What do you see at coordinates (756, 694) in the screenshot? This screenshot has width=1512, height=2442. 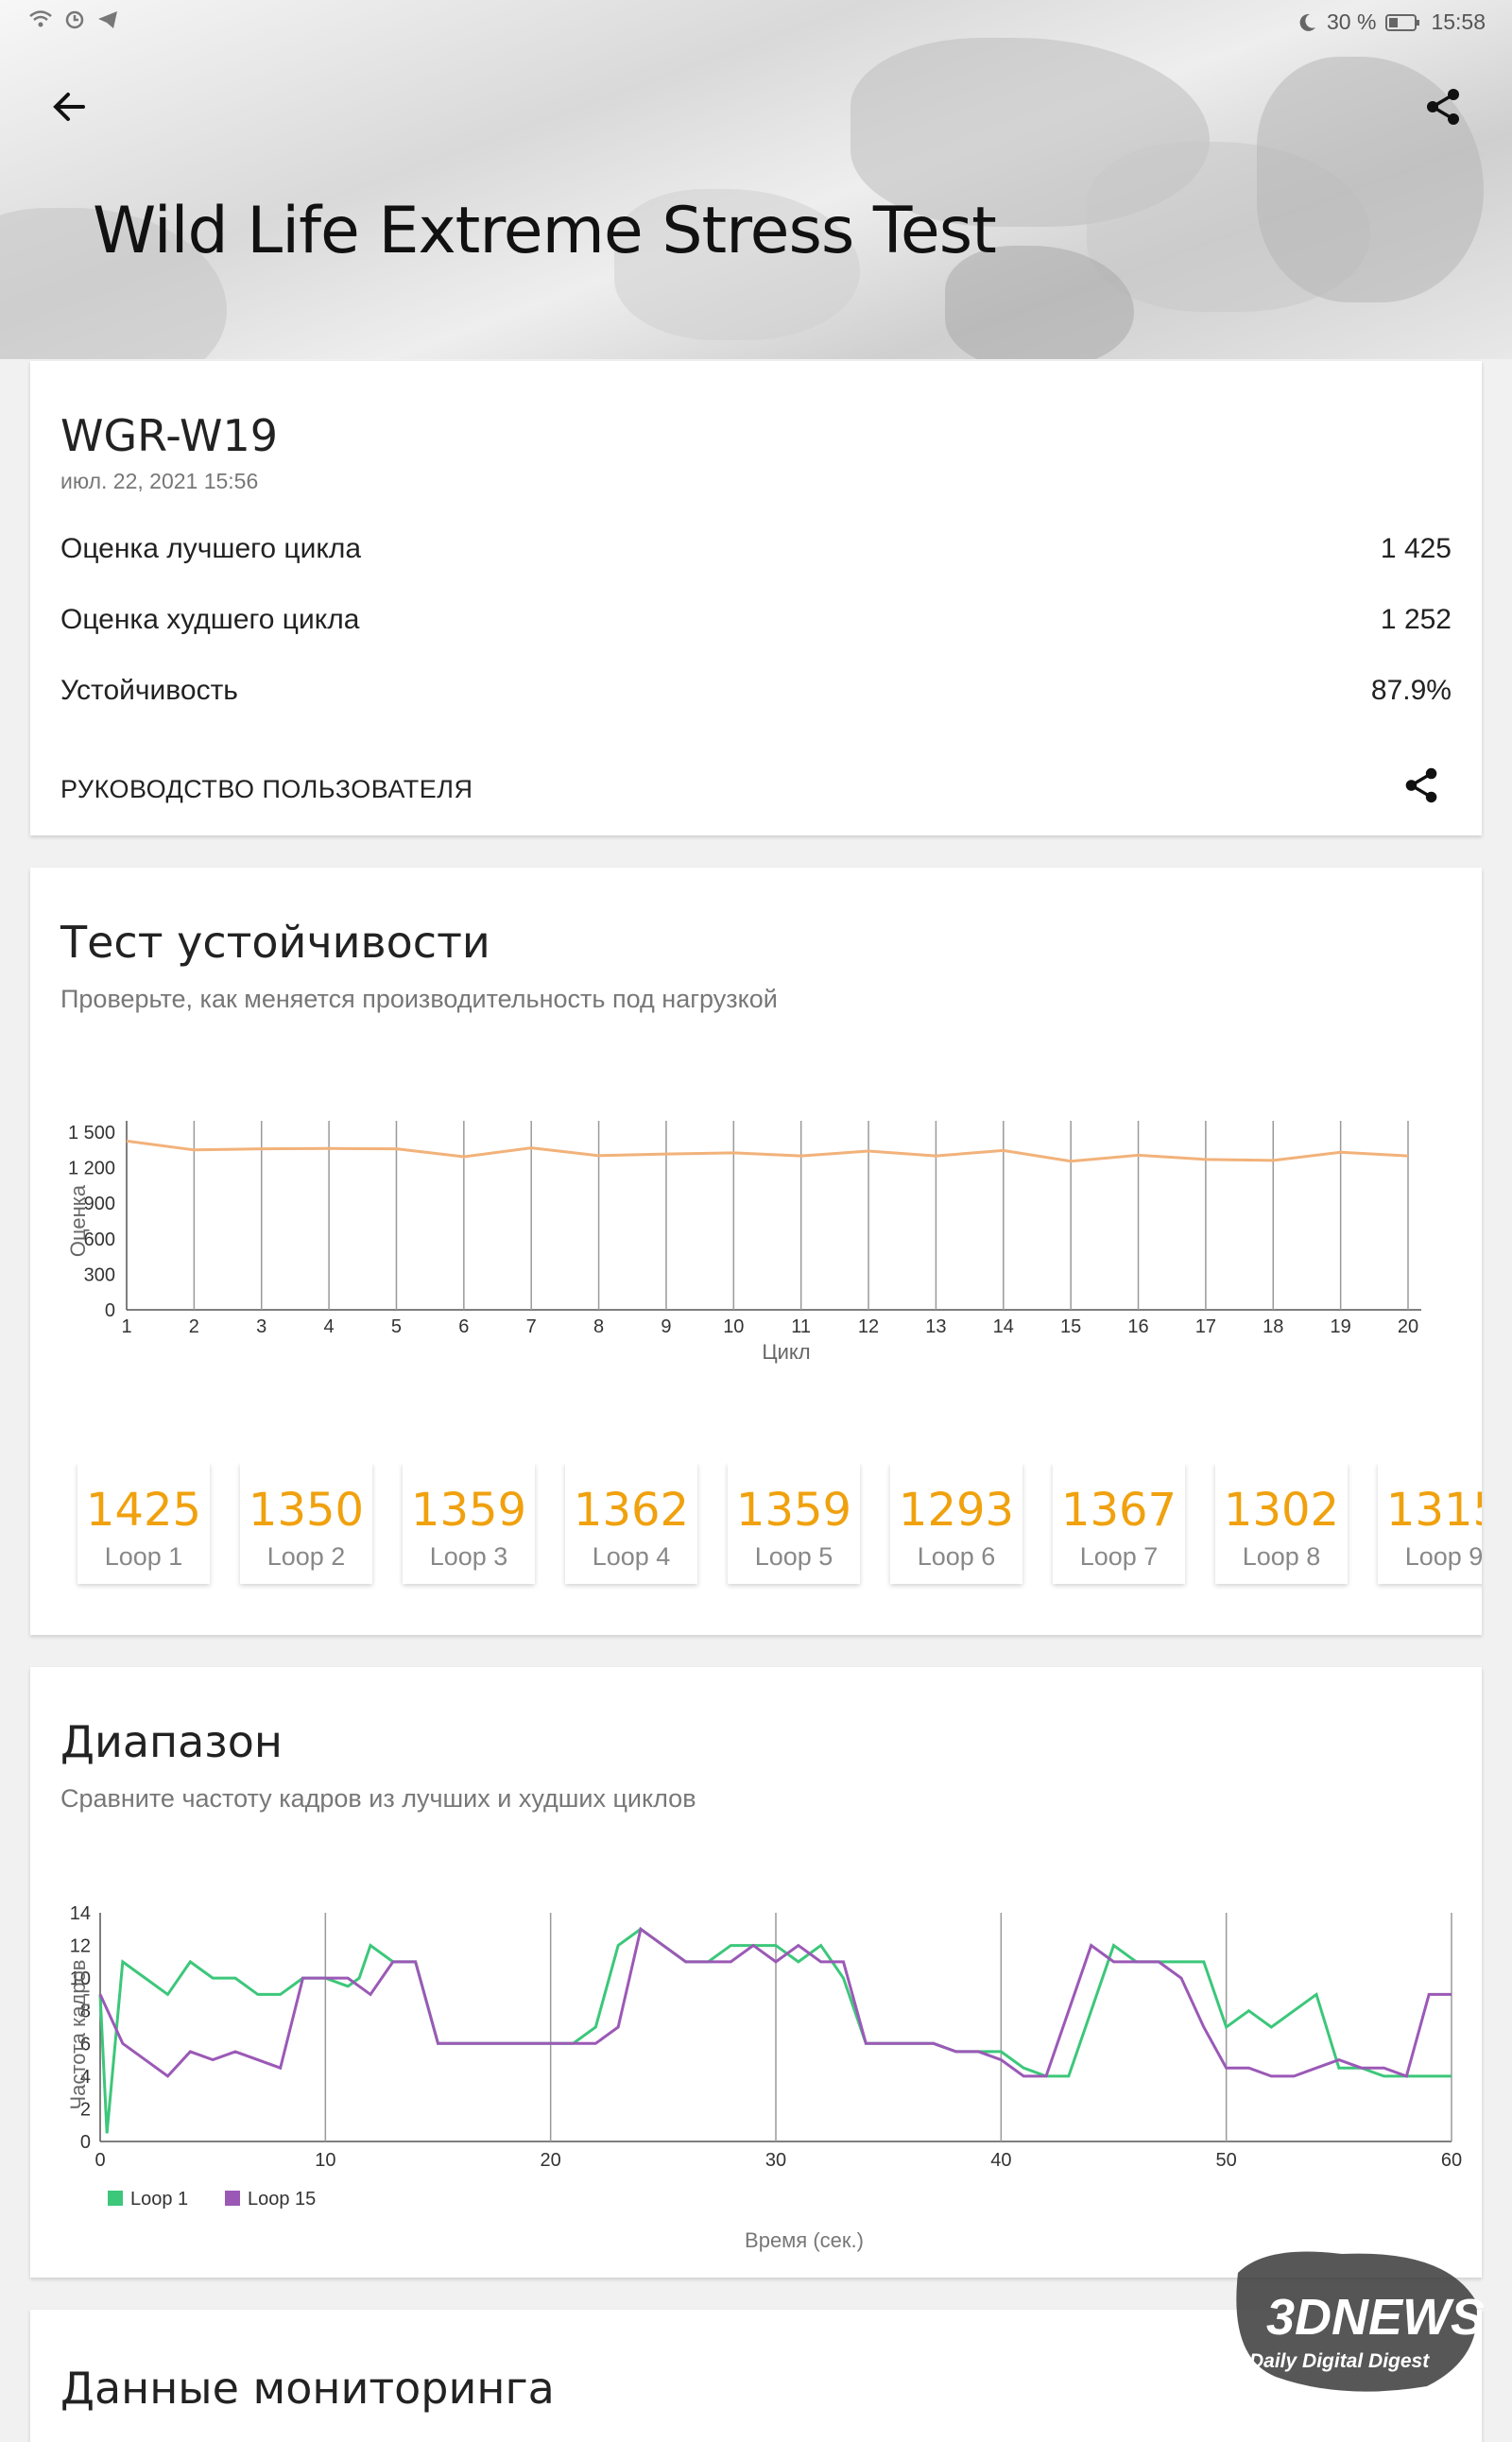 I see `stability-row: Устойчивость 87.9%` at bounding box center [756, 694].